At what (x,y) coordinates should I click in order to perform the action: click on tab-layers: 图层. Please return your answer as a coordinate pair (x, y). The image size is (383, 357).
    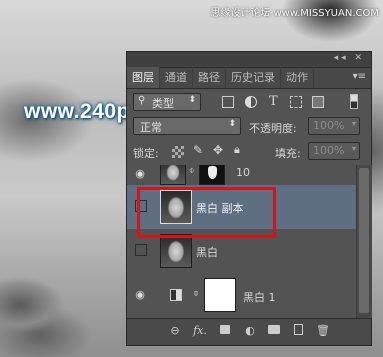
    Looking at the image, I should click on (143, 77).